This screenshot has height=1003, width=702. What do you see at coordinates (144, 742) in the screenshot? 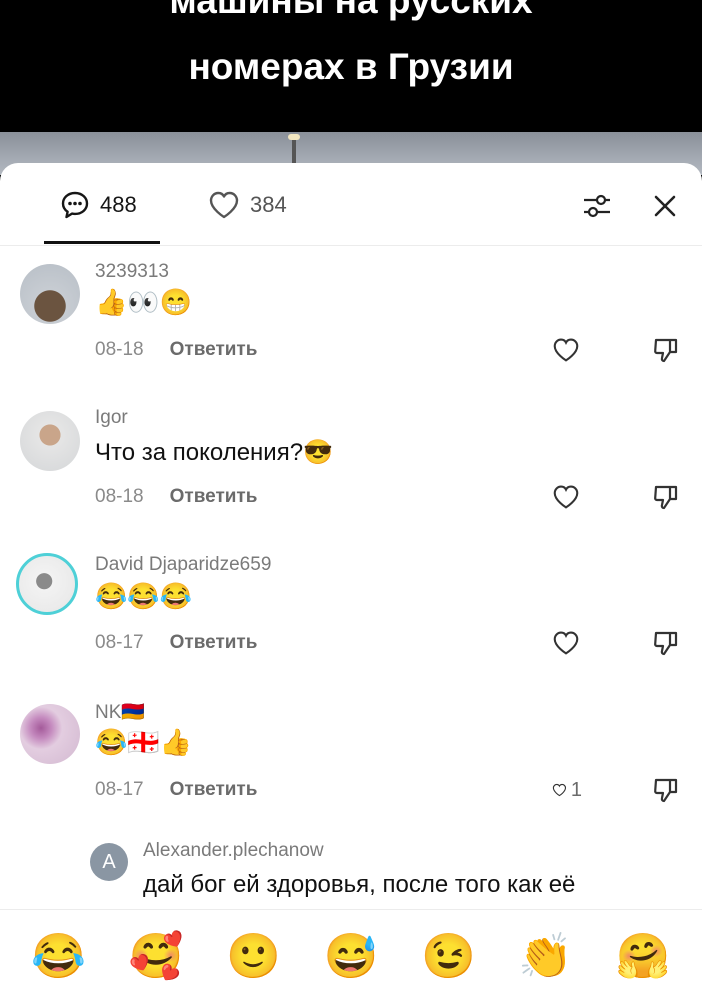
I see `comment-text: 😂🇬🇪👍` at bounding box center [144, 742].